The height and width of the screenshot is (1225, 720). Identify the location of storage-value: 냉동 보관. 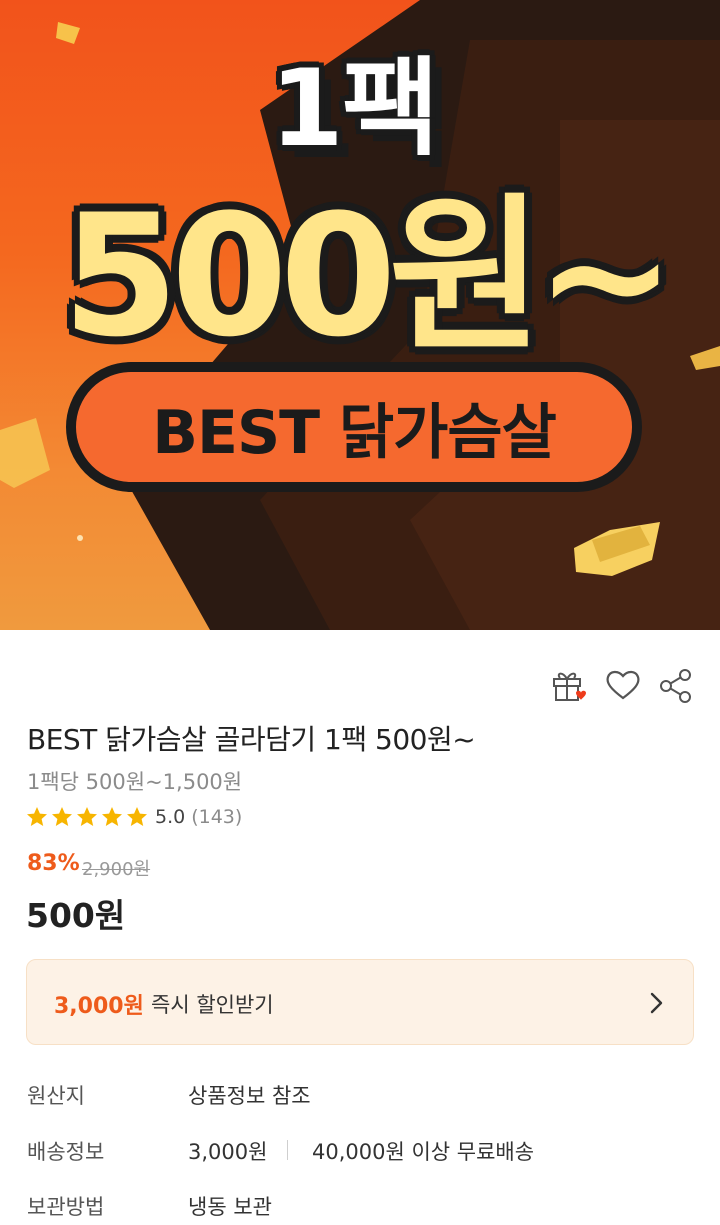
(230, 1207).